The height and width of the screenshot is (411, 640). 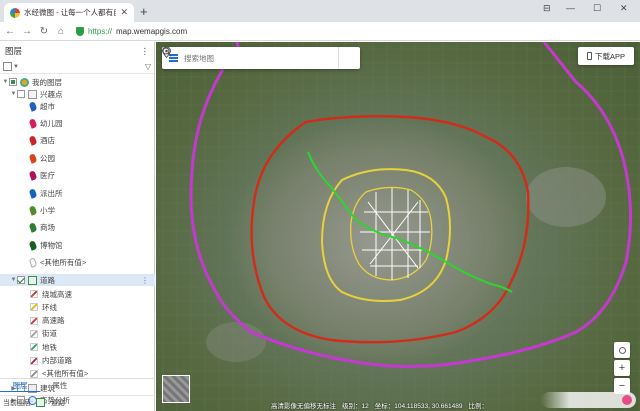 What do you see at coordinates (566, 197) in the screenshot?
I see `urban-patch-east` at bounding box center [566, 197].